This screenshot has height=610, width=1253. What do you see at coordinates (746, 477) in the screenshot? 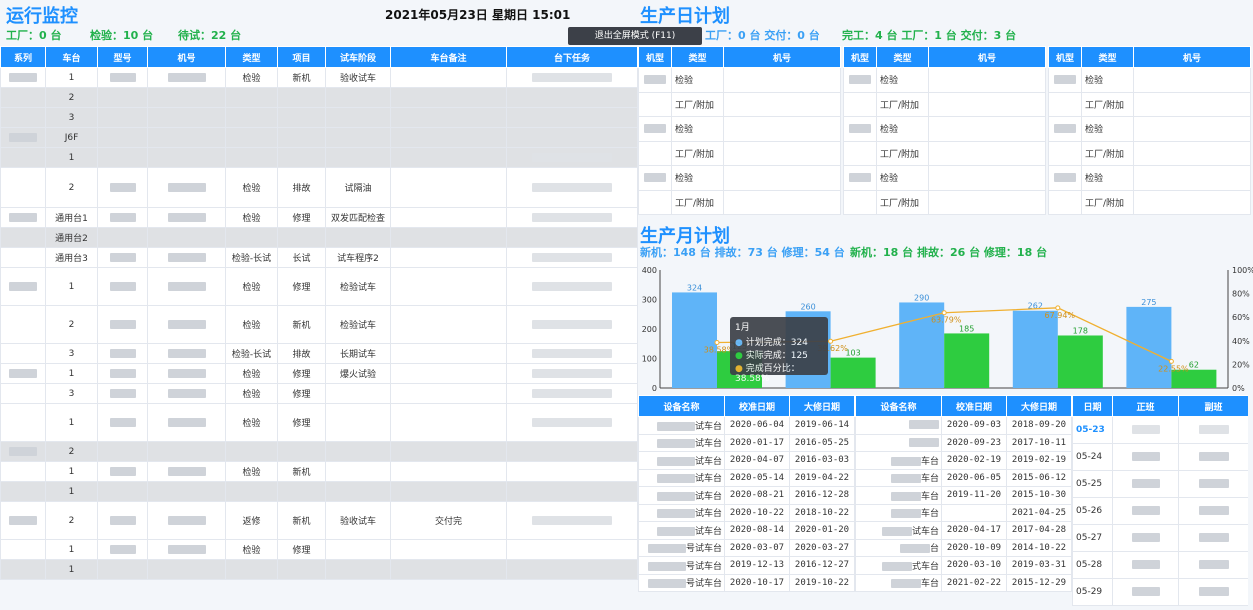
I see `table-row: 试车台 2020-05-14 2019-04-22` at bounding box center [746, 477].